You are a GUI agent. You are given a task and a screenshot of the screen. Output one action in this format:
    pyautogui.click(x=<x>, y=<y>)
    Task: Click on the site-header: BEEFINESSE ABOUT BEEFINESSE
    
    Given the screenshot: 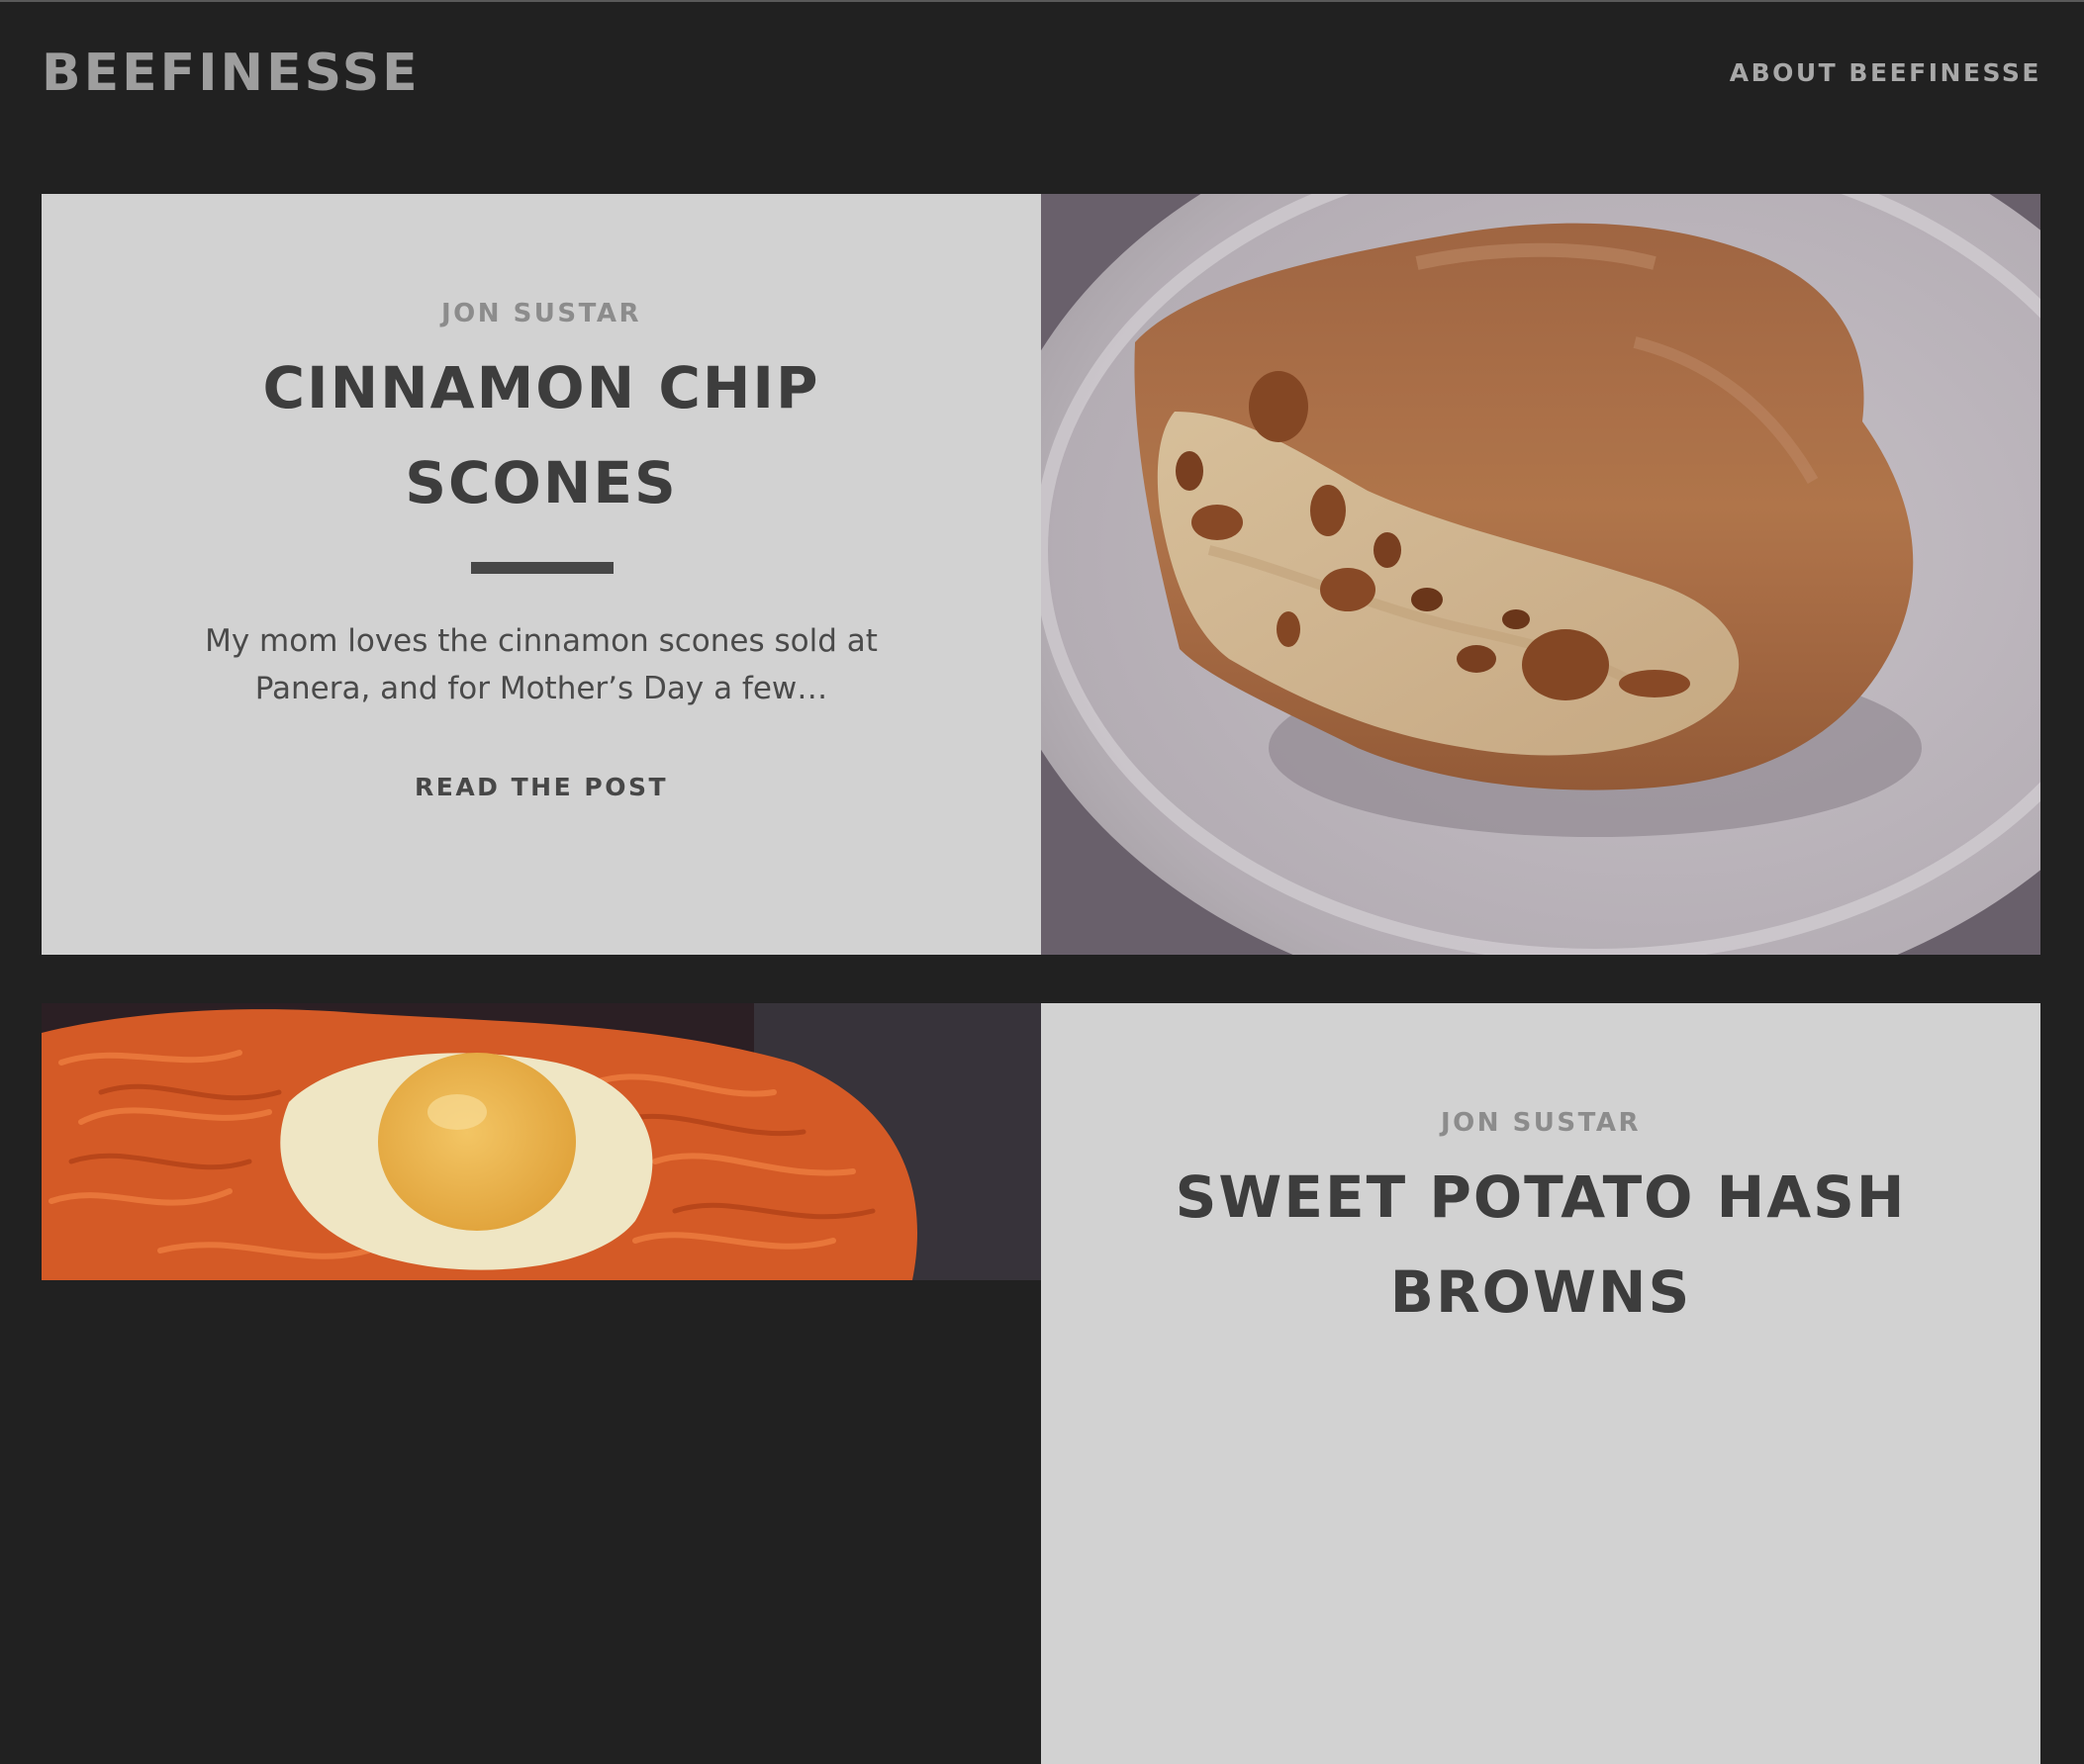 What is the action you would take?
    pyautogui.click(x=1042, y=74)
    